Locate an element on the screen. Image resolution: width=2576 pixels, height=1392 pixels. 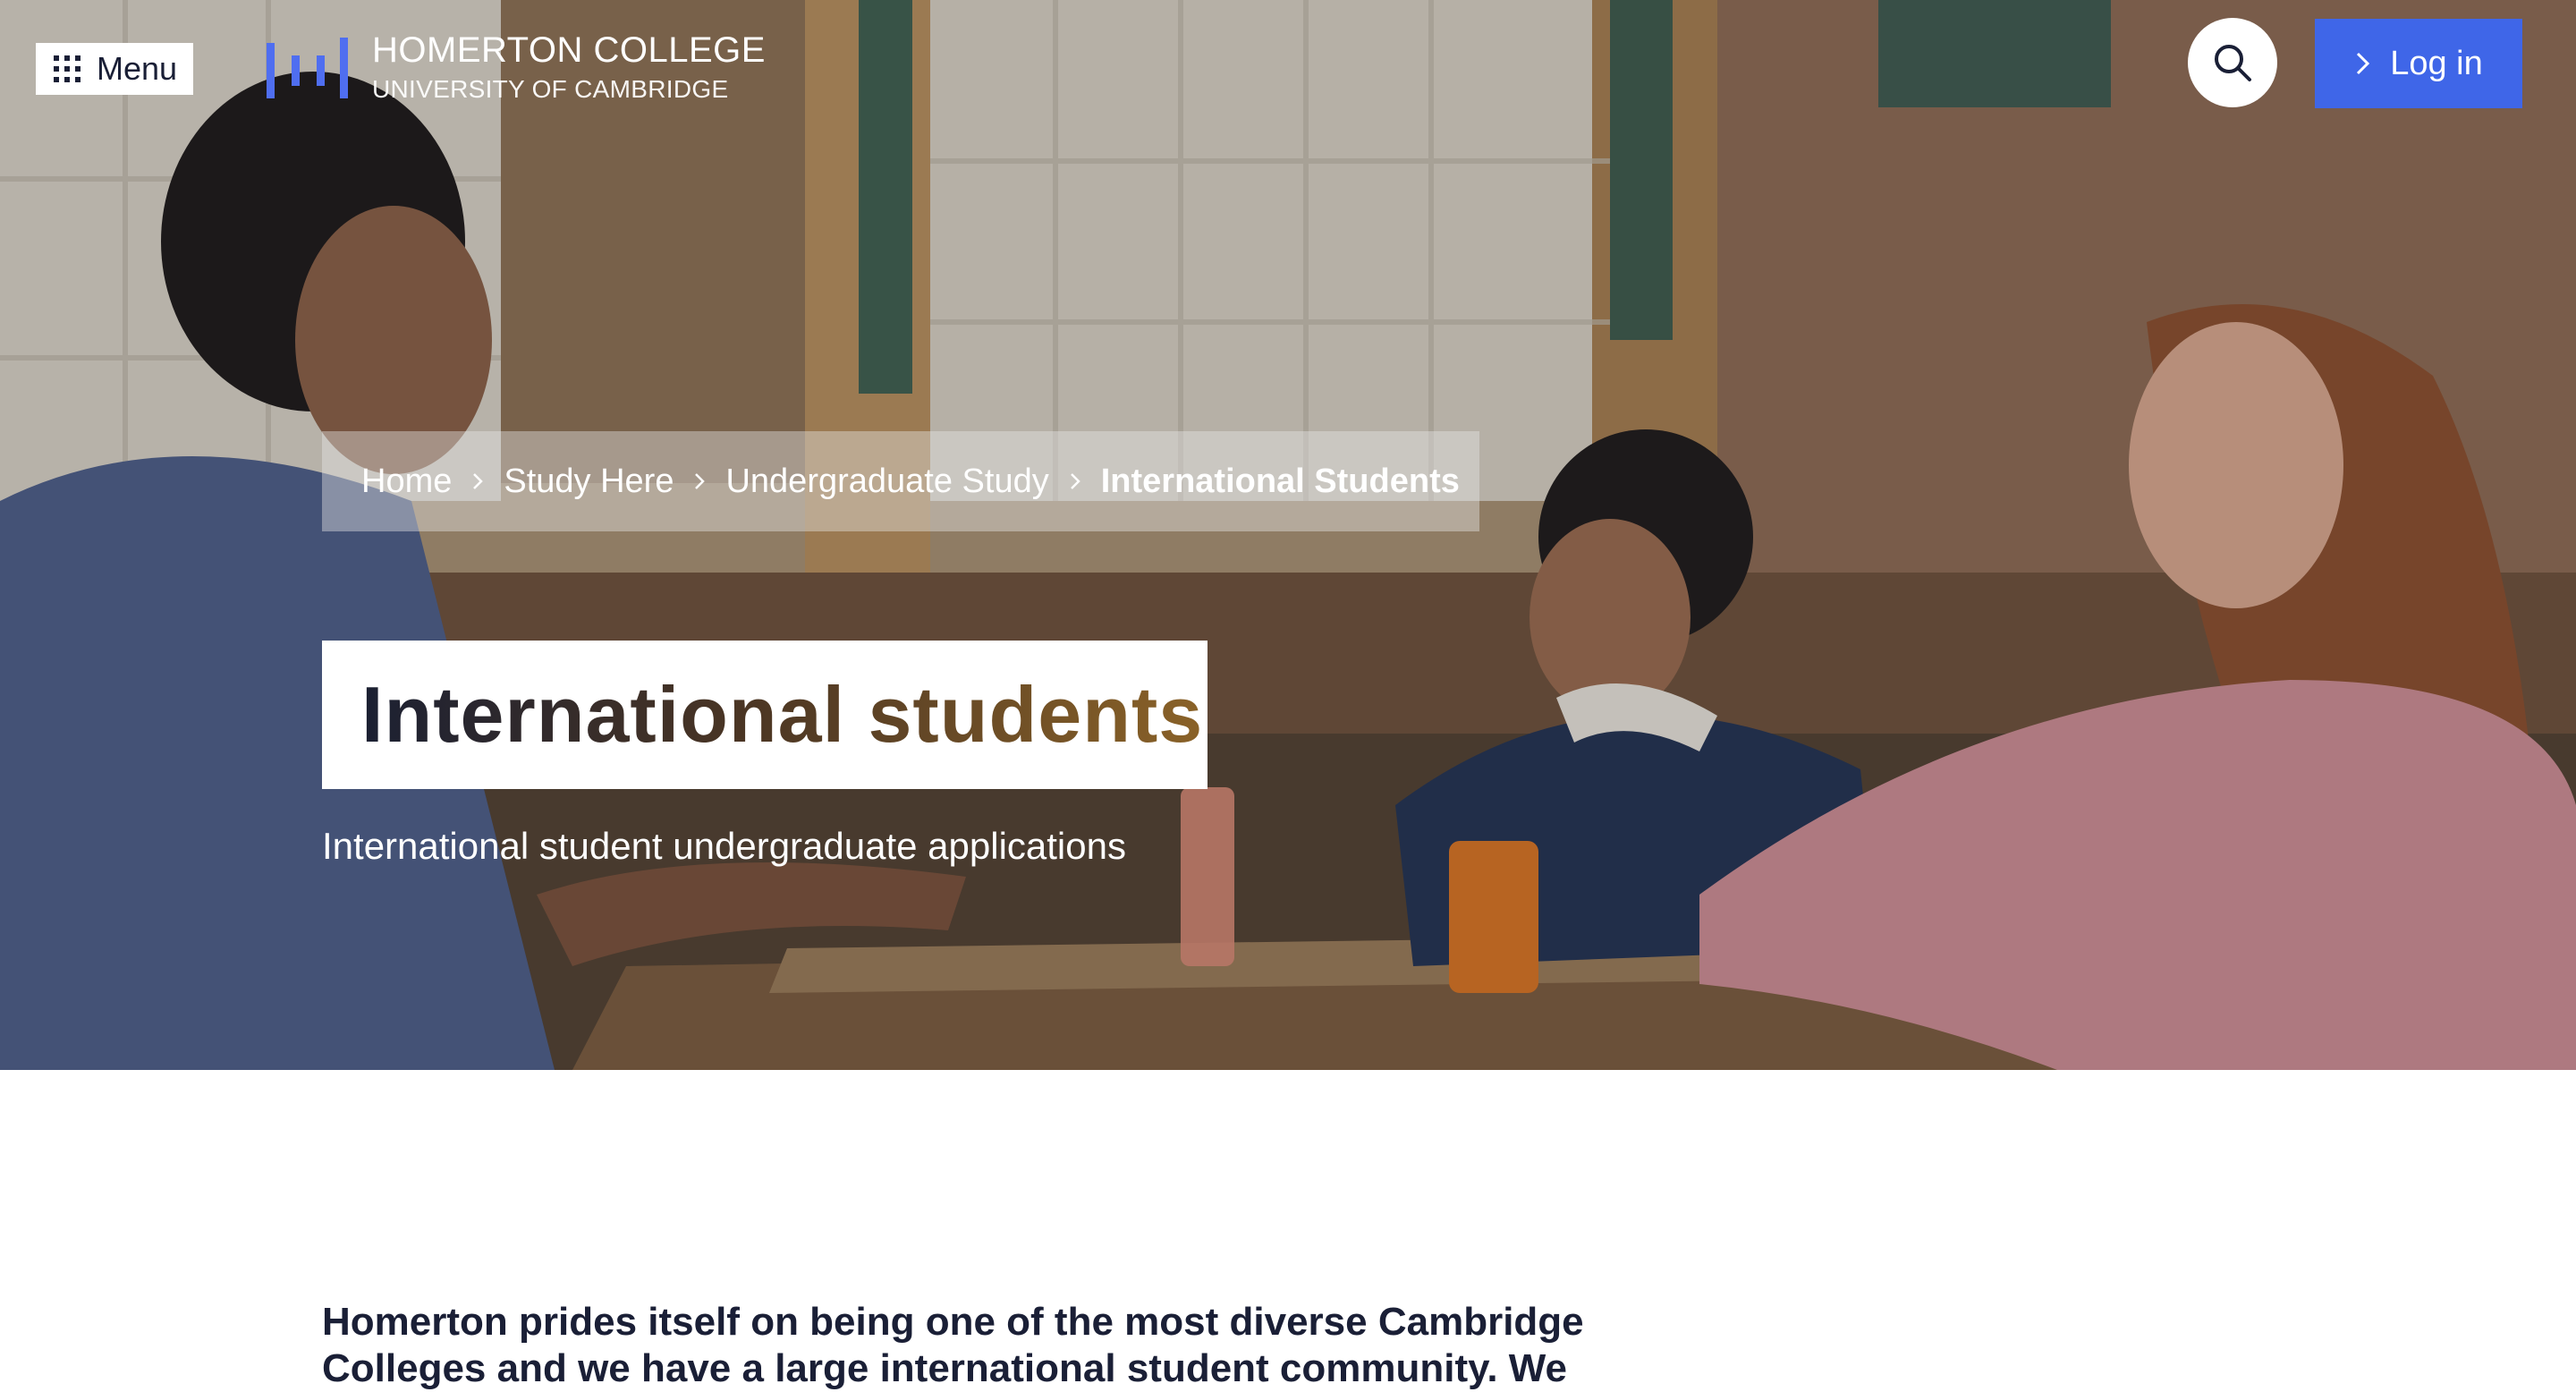
college-logo: HOMERTON COLLEGE UNIVERSITY OF CAMBRIDGE is located at coordinates (516, 68).